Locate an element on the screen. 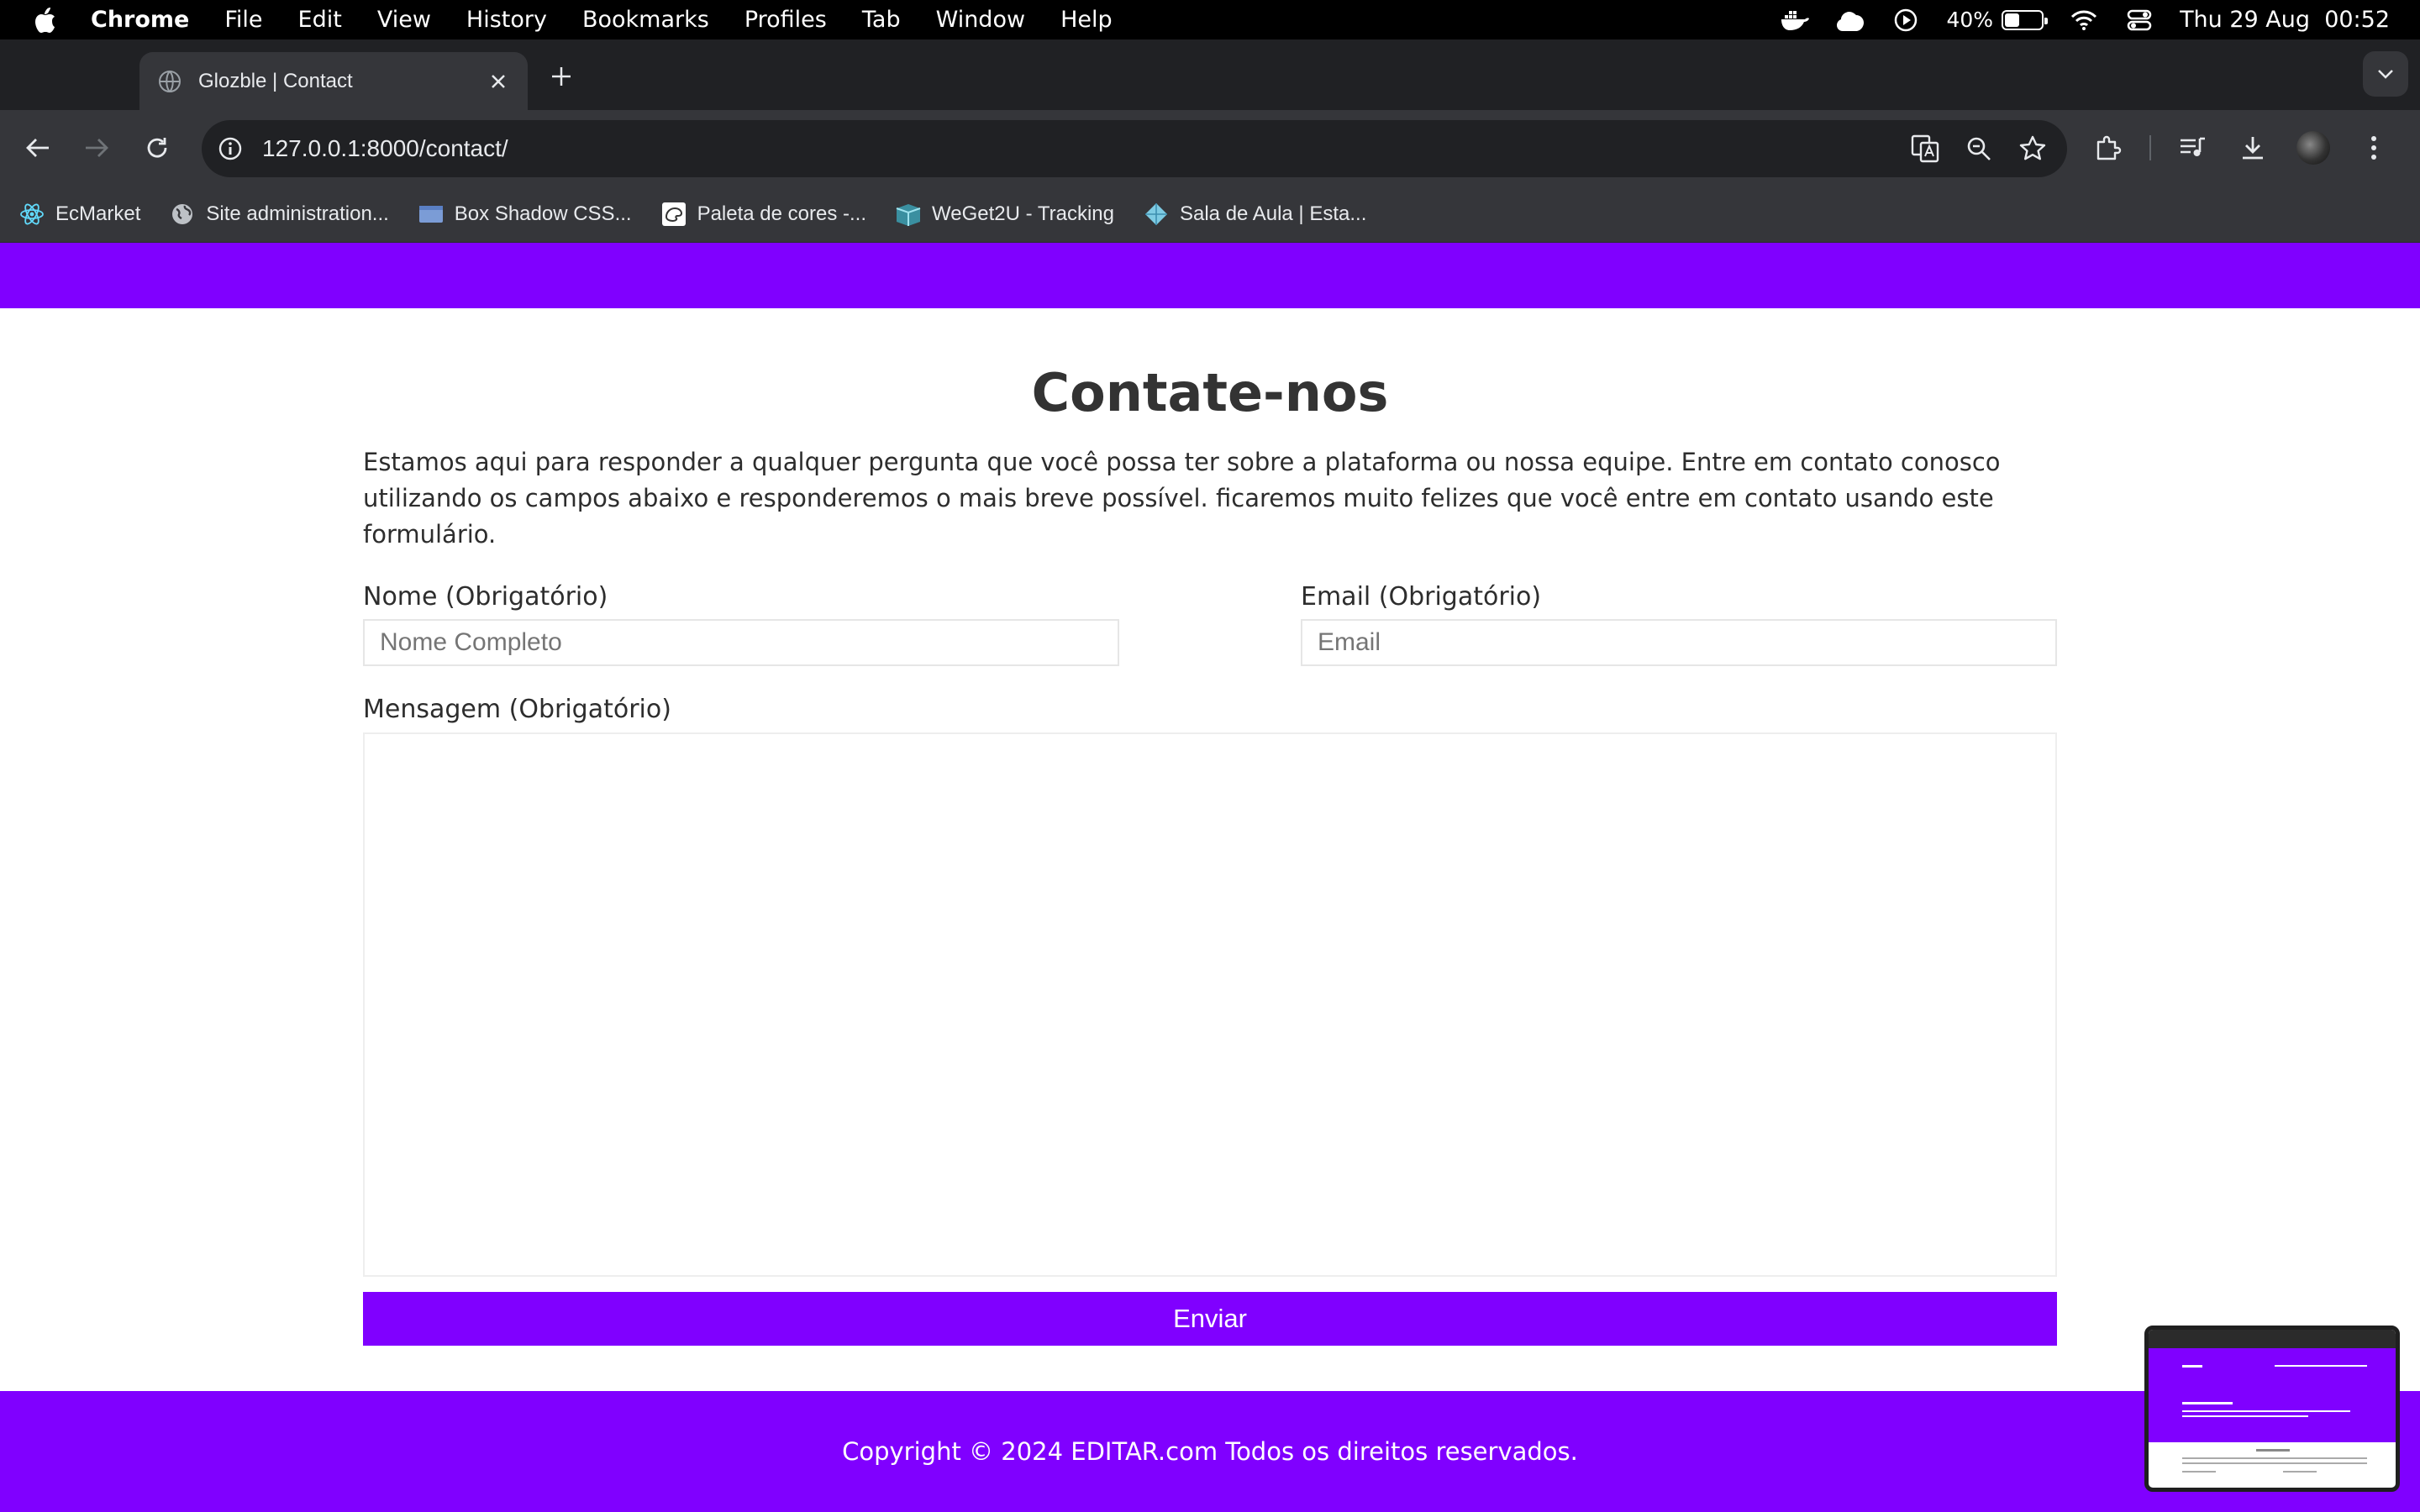 The image size is (2420, 1512). battery-level-fill is located at coordinates (2012, 20).